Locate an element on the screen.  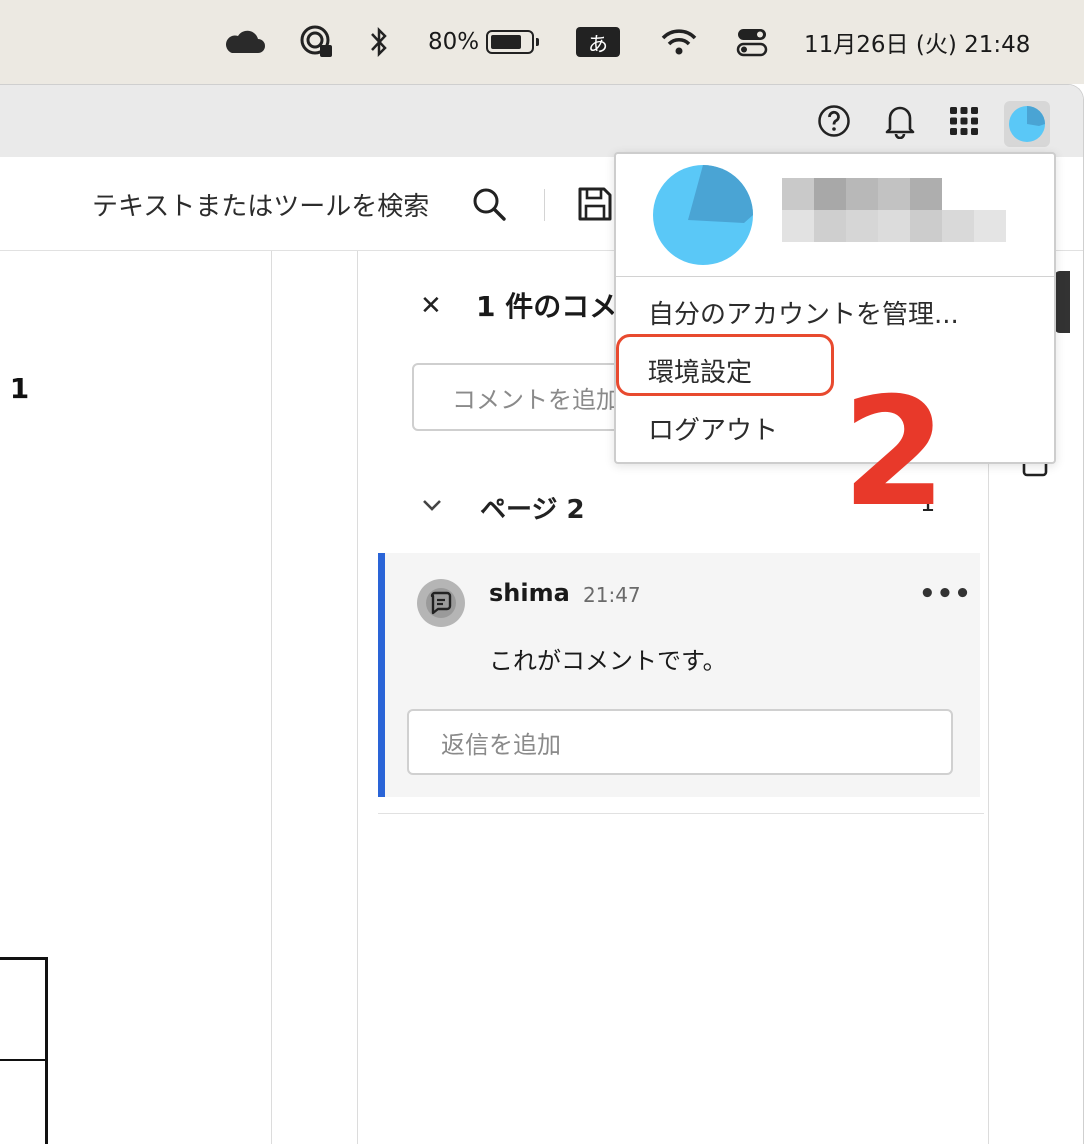
input-method-indicator: あ is located at coordinates (598, 42).